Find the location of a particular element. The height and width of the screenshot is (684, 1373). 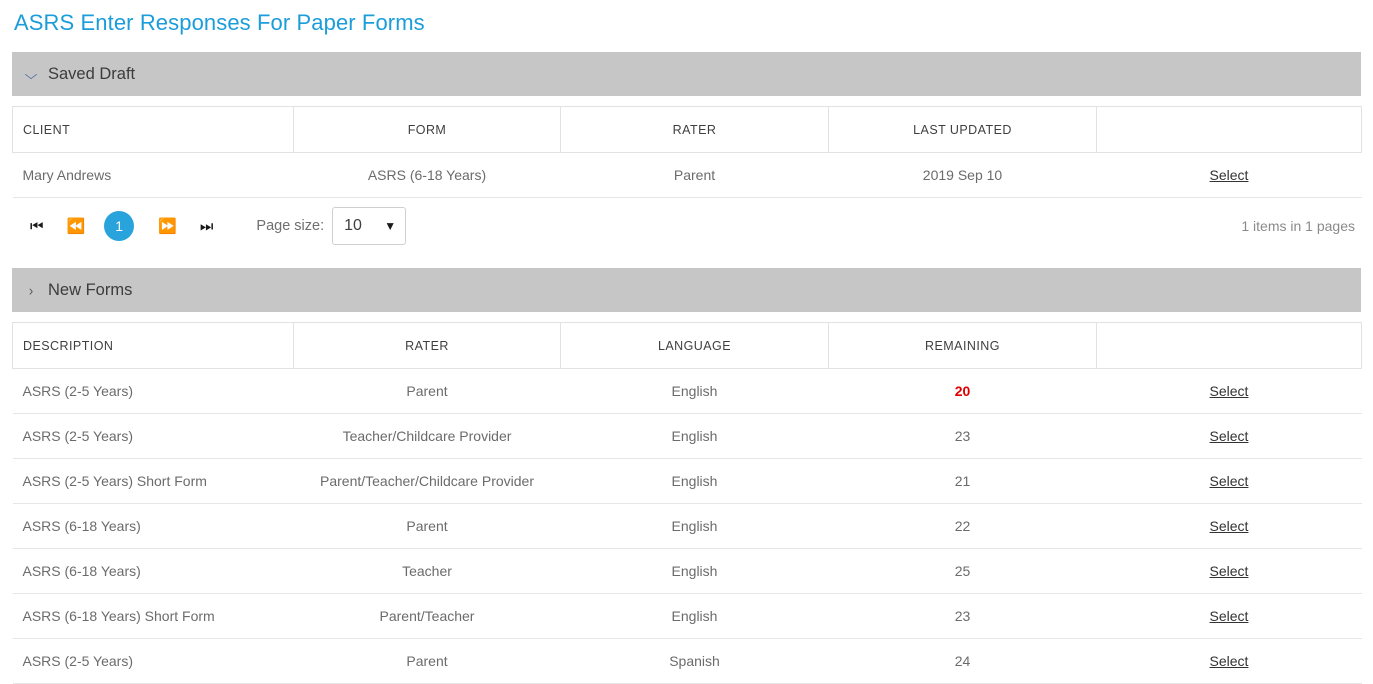

cell-rater-text: Parent is located at coordinates (427, 391).